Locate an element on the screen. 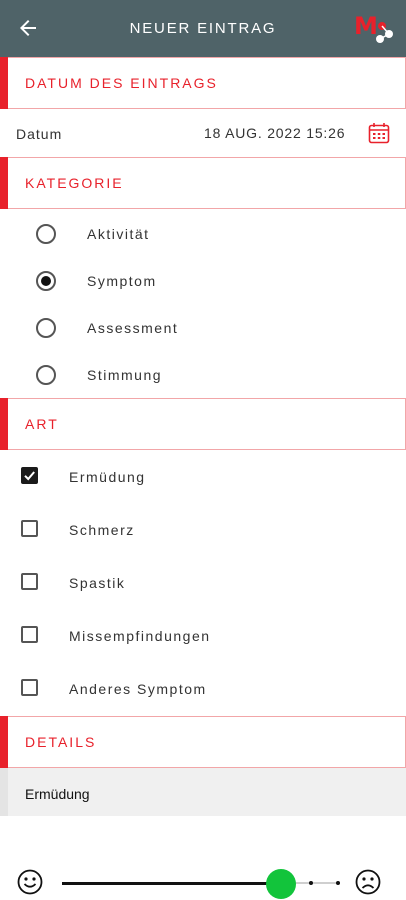 Image resolution: width=406 pixels, height=900 pixels. checkbox-label: Anderes Symptom is located at coordinates (138, 689).